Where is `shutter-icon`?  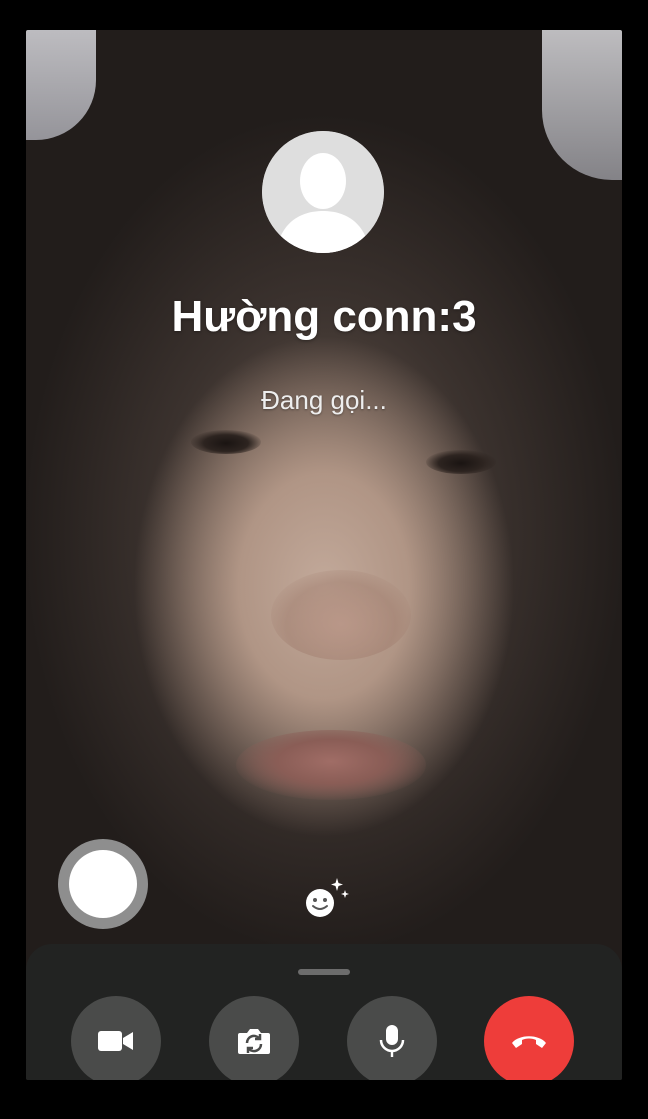
shutter-icon is located at coordinates (103, 884).